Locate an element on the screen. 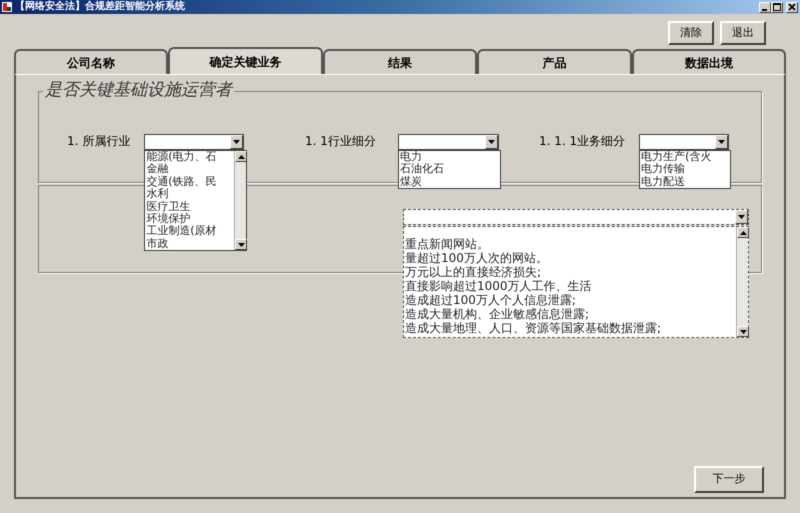  list-option: 造成超过100万人个人信息泄露; is located at coordinates (570, 300).